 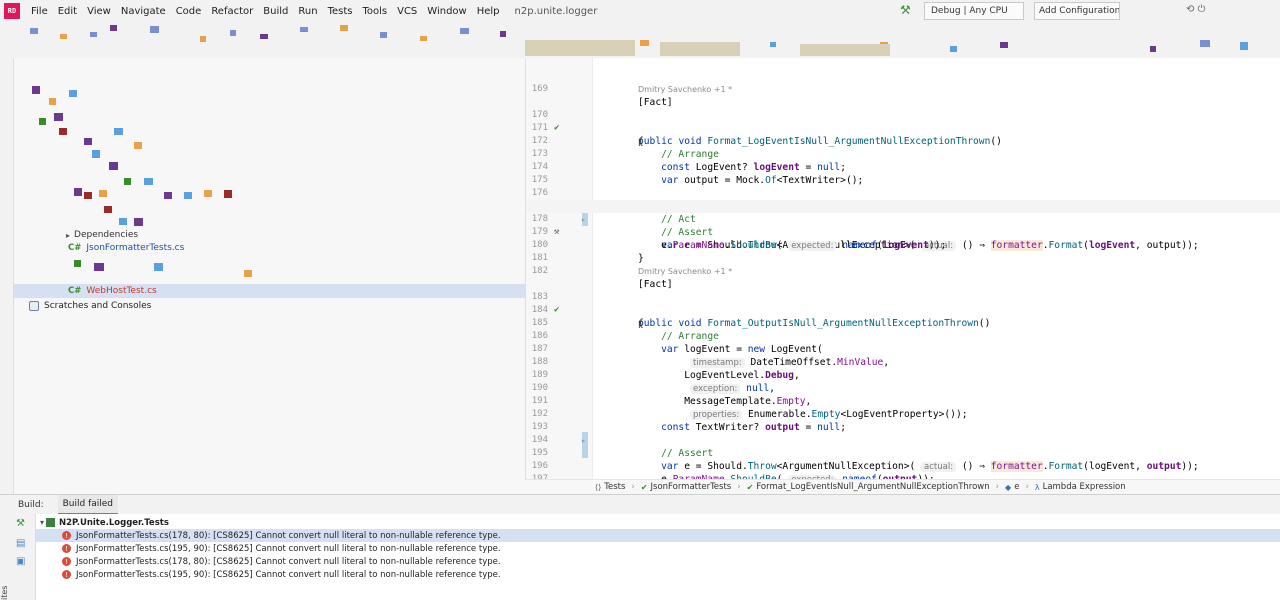 I want to click on scratches-icon, so click(x=34, y=306).